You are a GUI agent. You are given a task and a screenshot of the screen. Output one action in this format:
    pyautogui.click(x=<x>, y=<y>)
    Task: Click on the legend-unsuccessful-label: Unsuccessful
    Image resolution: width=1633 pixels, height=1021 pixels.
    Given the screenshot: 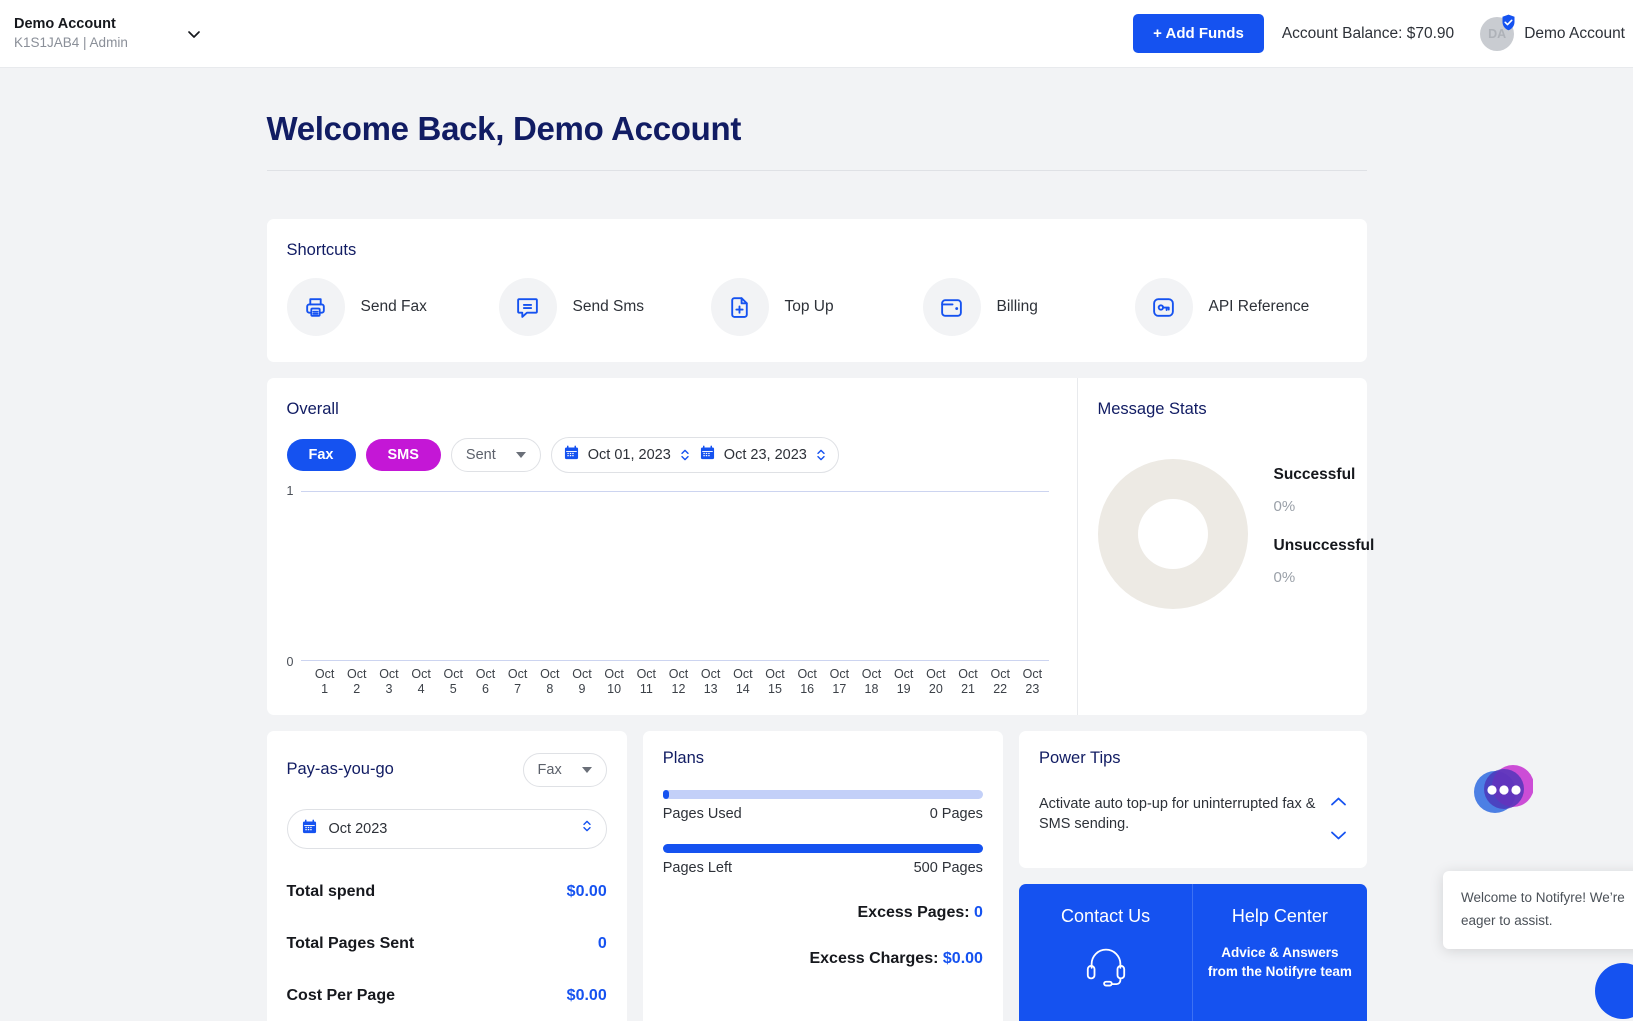 What is the action you would take?
    pyautogui.click(x=1324, y=545)
    